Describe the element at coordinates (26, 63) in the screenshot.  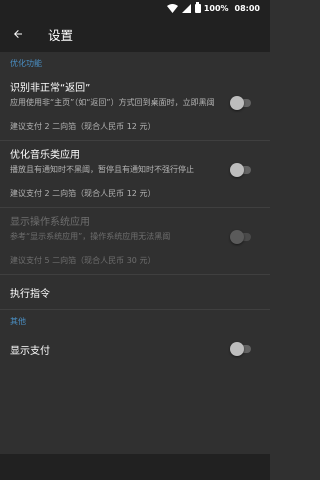
I see `section-header-optimize: 优化功能` at that location.